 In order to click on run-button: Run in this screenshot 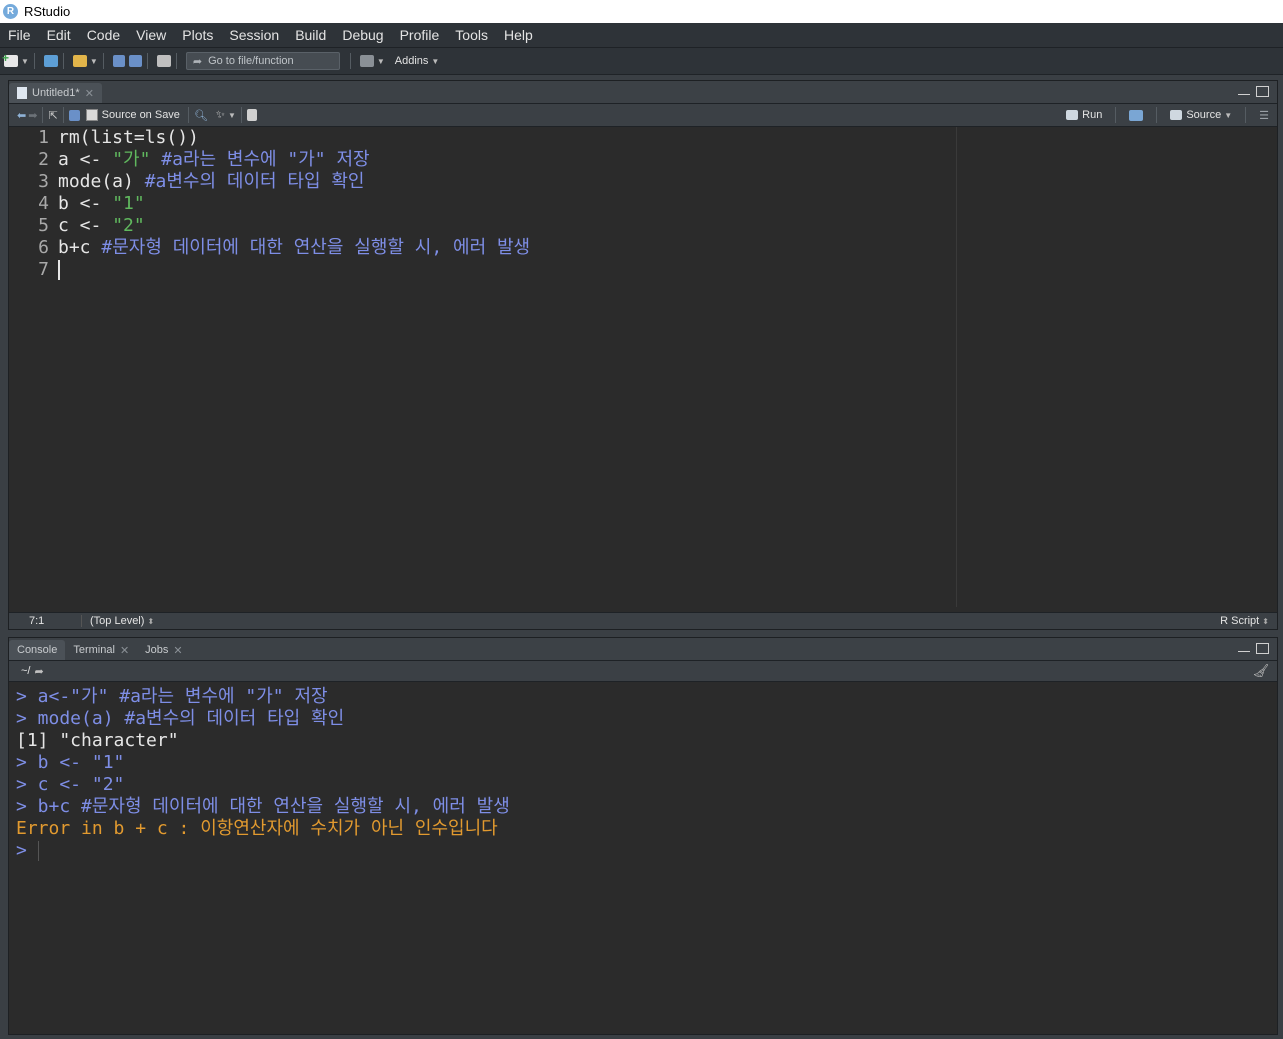, I will do `click(1084, 115)`.